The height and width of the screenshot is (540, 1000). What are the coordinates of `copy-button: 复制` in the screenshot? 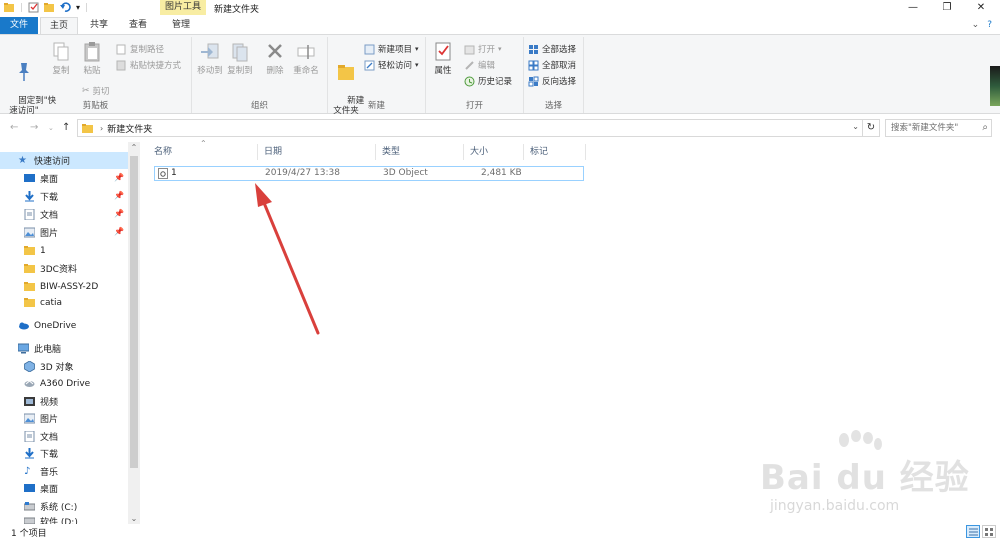 It's located at (61, 58).